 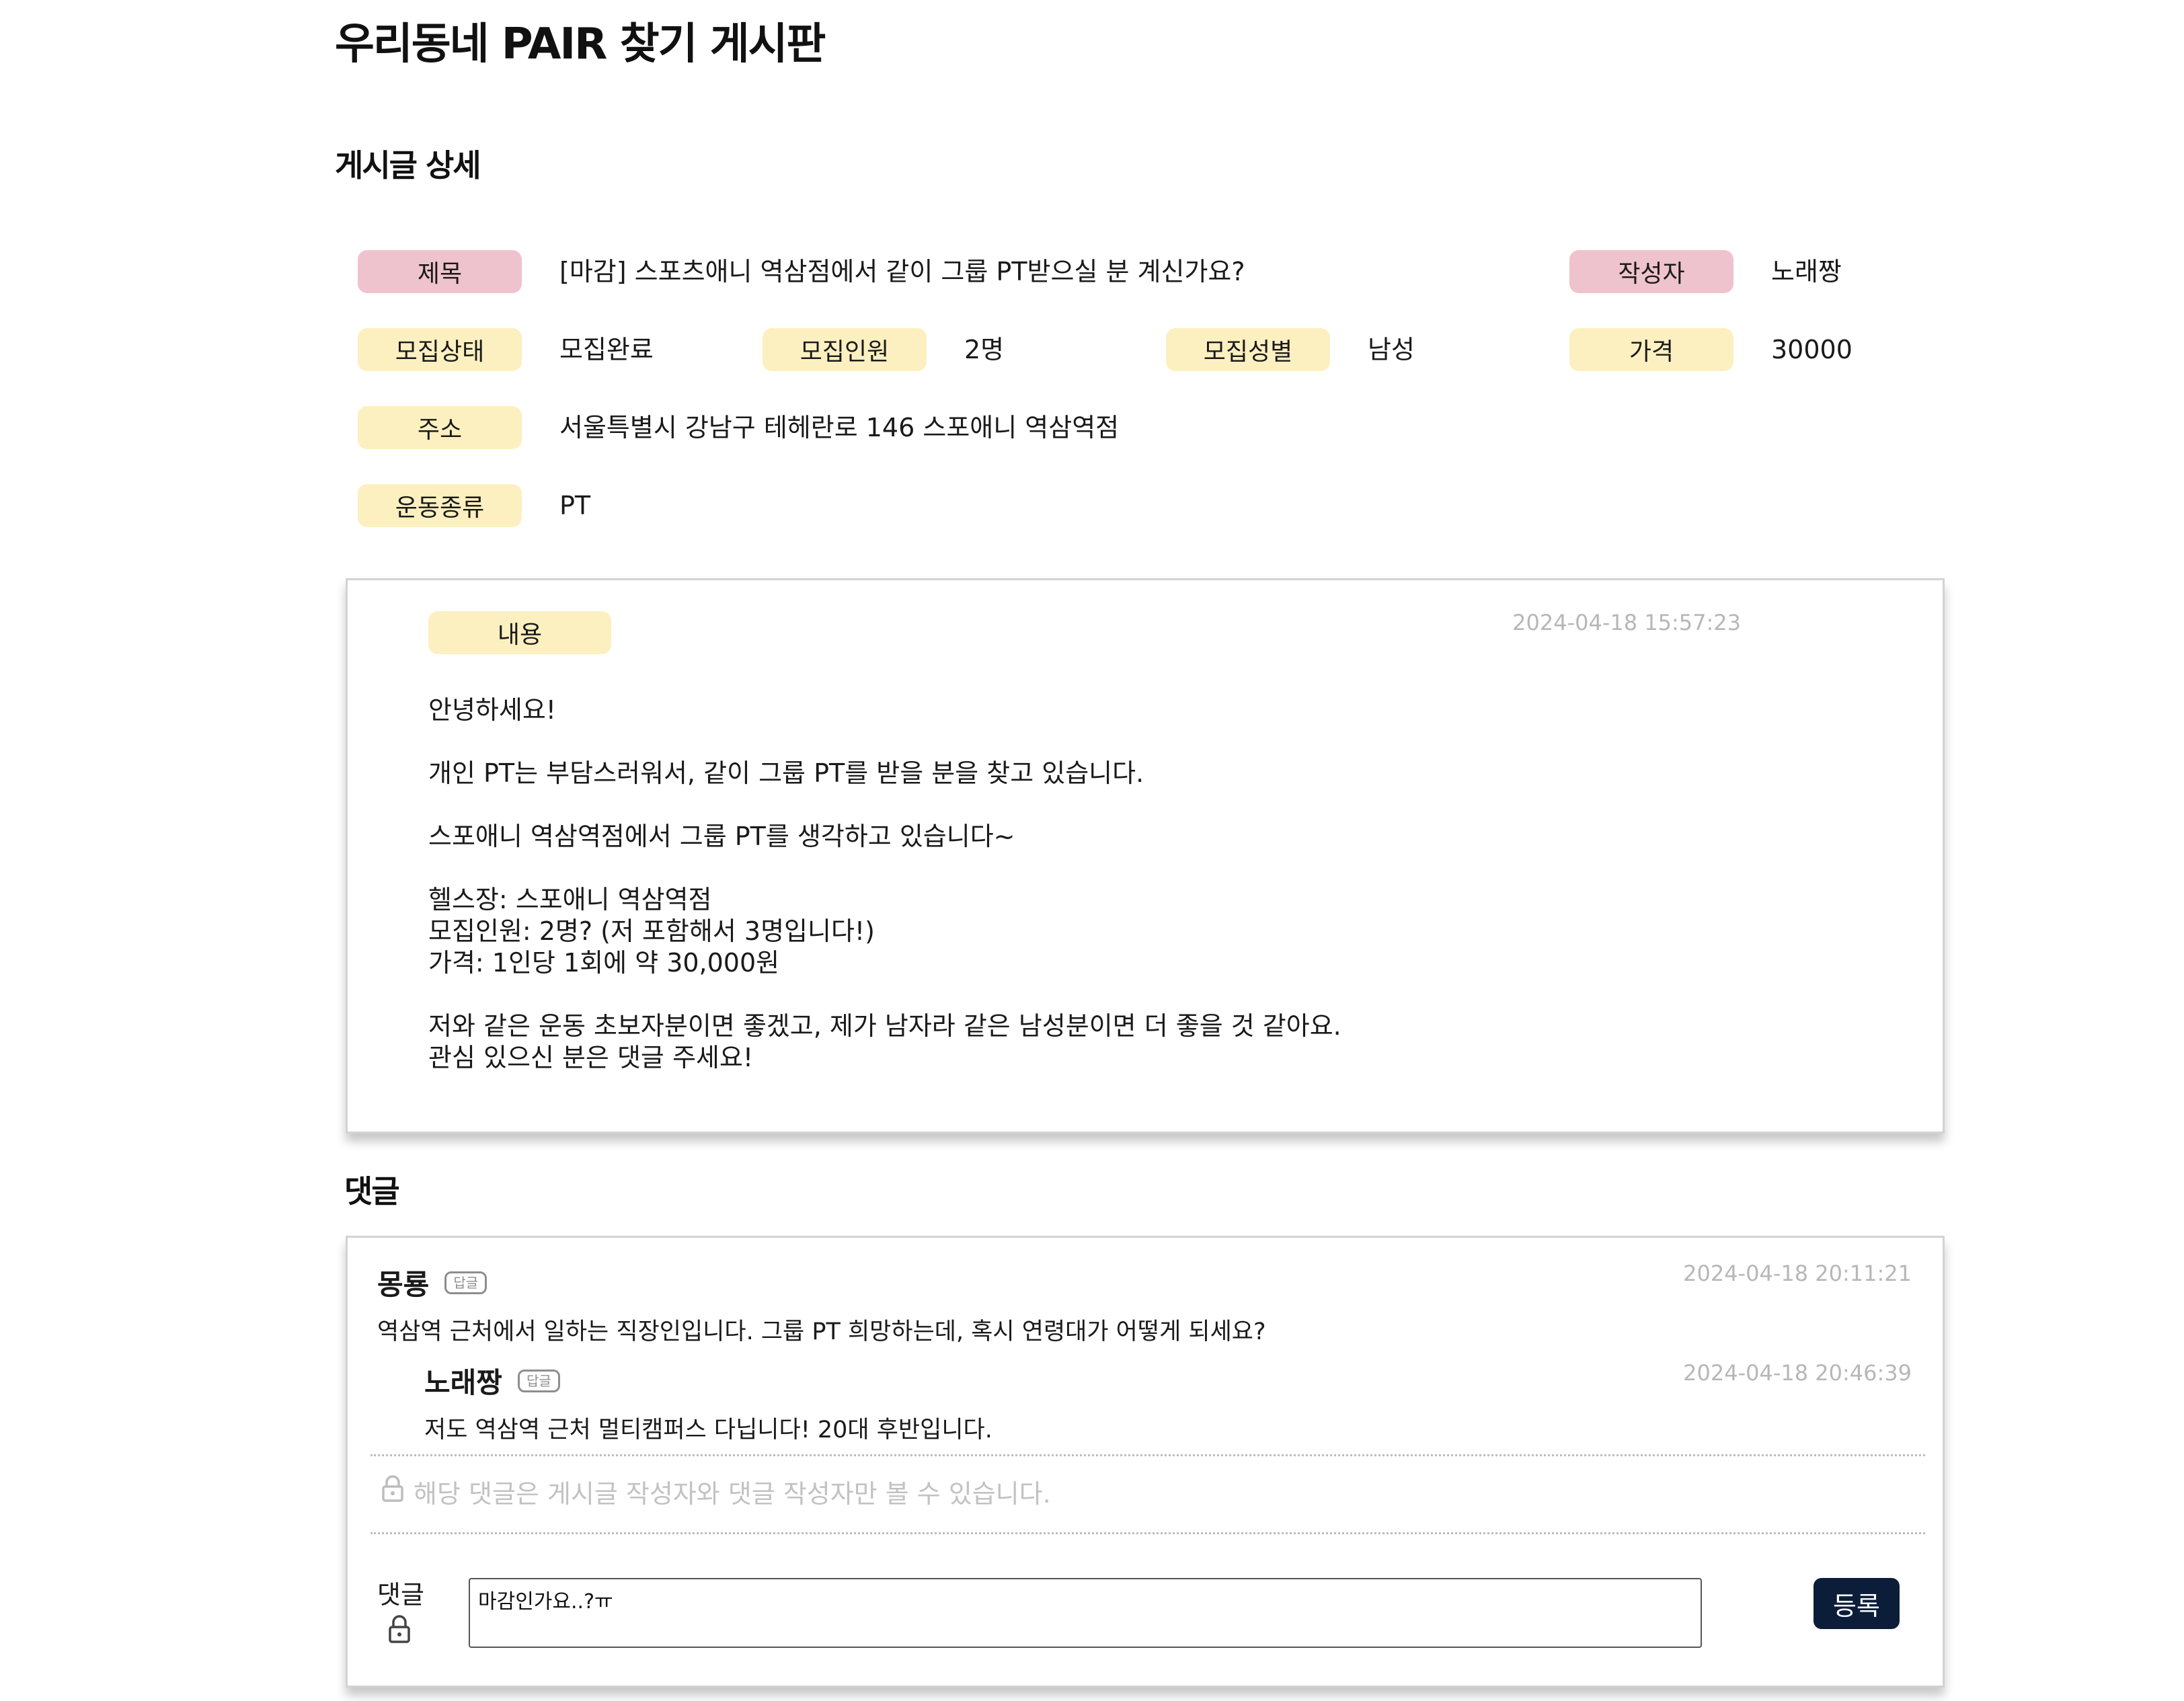 I want to click on sport-value: PT, so click(x=575, y=505).